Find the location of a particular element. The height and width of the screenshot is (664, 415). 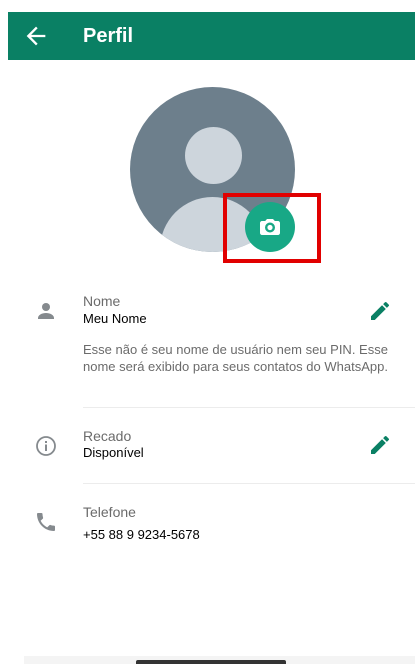

phone-label: Telefone is located at coordinates (109, 512).